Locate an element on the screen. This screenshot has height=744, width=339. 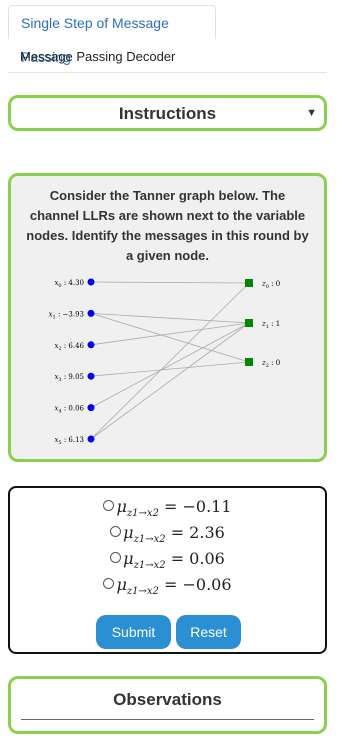
option-value: = −0.06 is located at coordinates (197, 584).